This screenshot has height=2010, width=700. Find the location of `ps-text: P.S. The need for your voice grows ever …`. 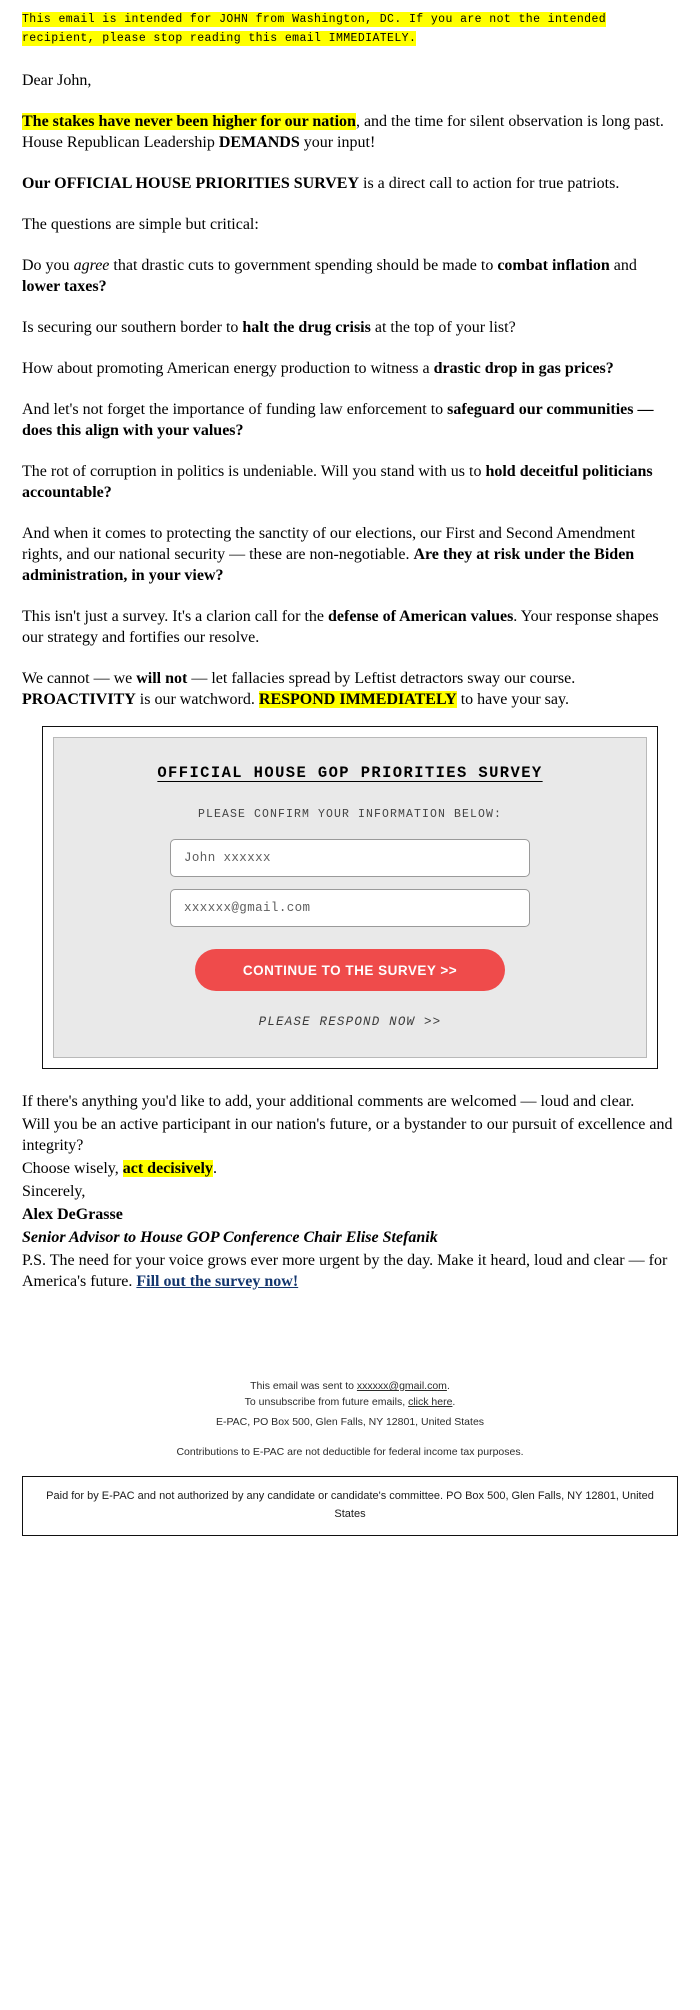

ps-text: P.S. The need for your voice grows ever … is located at coordinates (345, 1271).